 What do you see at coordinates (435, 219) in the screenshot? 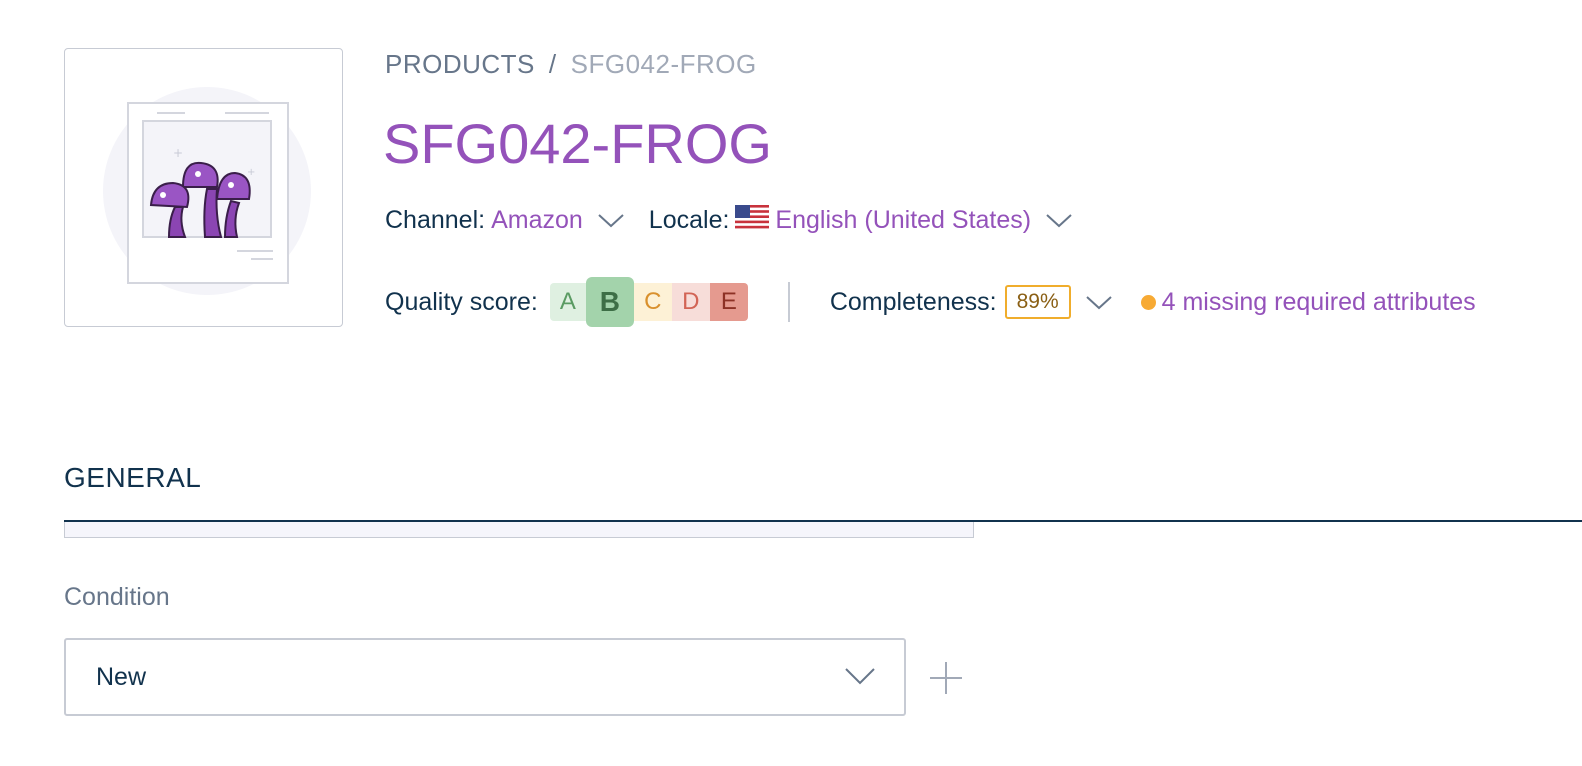
I see `channel-label: Channel:` at bounding box center [435, 219].